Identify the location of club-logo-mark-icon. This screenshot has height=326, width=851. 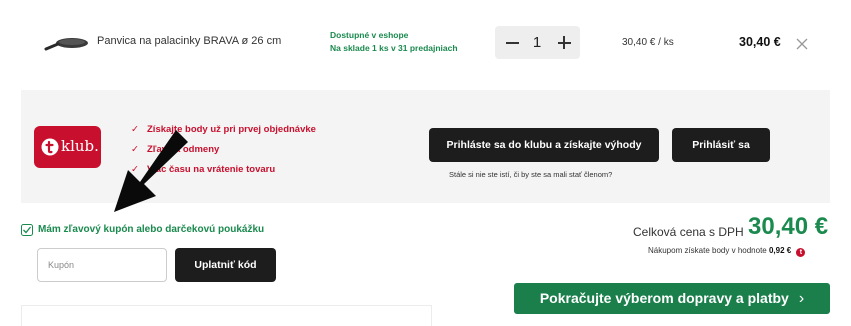
(50, 147).